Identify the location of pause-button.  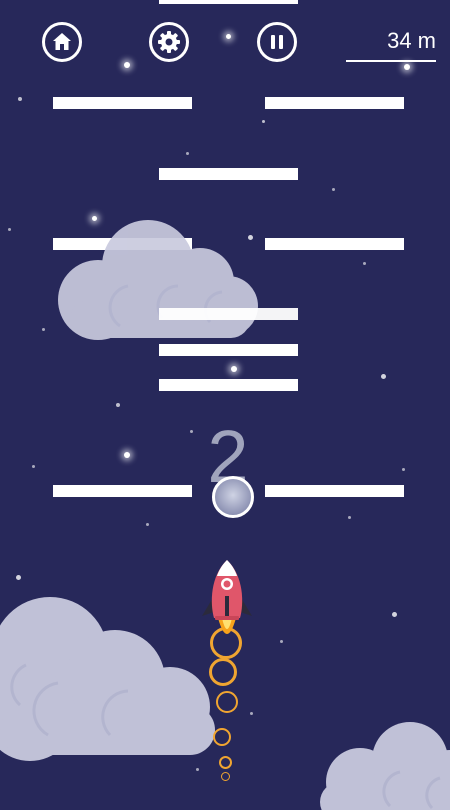
(277, 42).